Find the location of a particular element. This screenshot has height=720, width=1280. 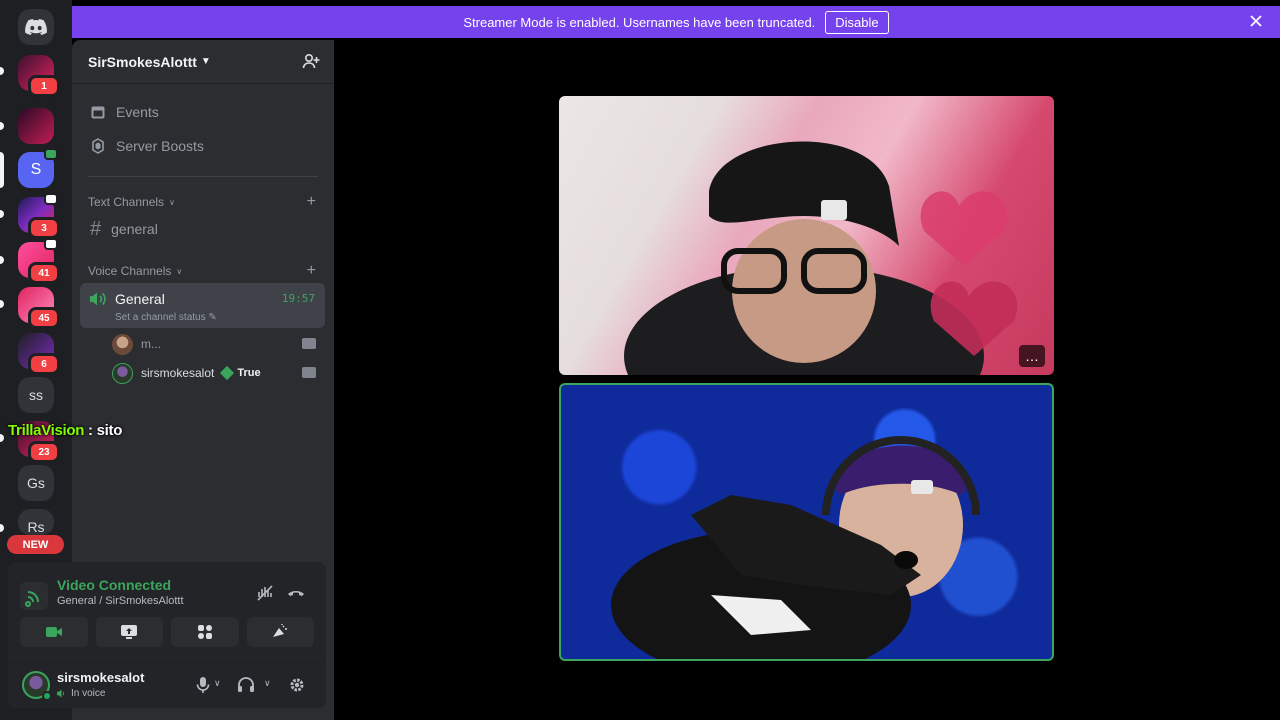

voice-user: sirsmokesalot True is located at coordinates (219, 373).